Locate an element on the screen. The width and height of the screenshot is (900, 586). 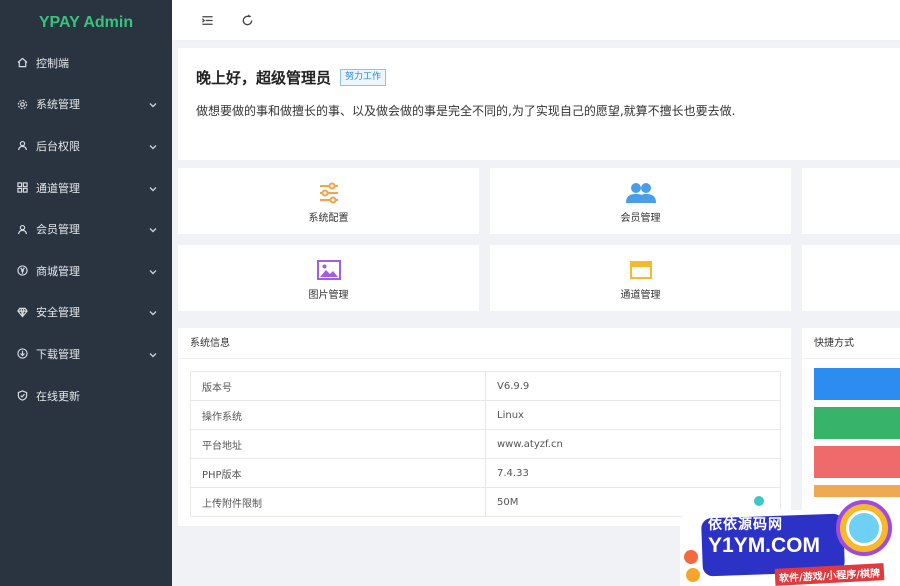
watermark-title: 依依源码网 is located at coordinates (745, 524).